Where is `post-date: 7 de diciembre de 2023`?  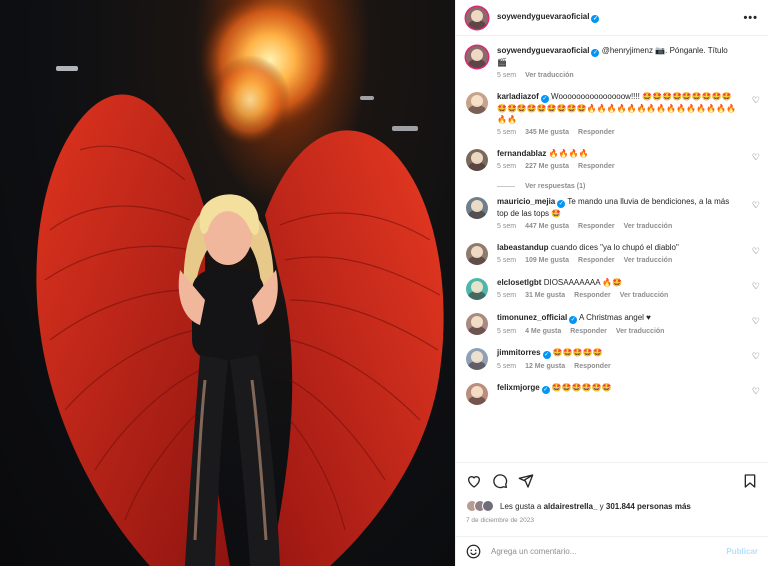 post-date: 7 de diciembre de 2023 is located at coordinates (500, 520).